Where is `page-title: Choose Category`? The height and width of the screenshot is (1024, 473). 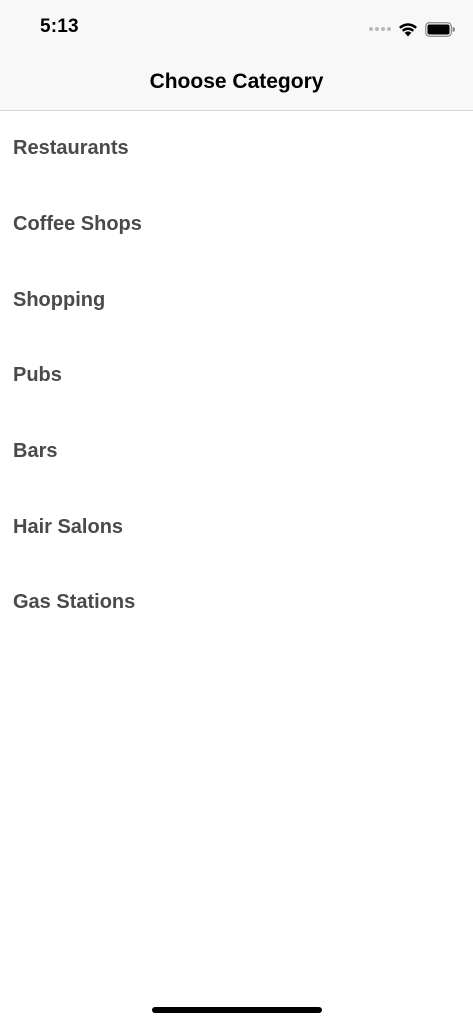
page-title: Choose Category is located at coordinates (236, 81).